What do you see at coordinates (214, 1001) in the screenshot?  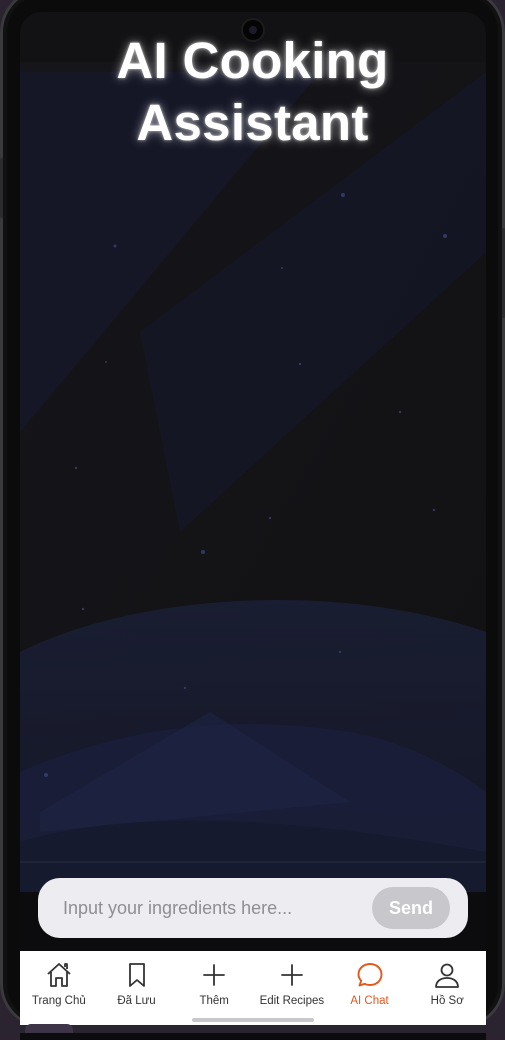 I see `tab-label: Thêm` at bounding box center [214, 1001].